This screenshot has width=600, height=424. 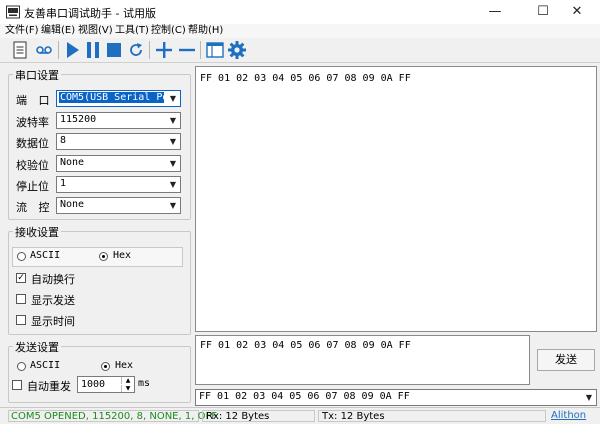 What do you see at coordinates (58, 31) in the screenshot?
I see `menu-edit: 编辑(E)` at bounding box center [58, 31].